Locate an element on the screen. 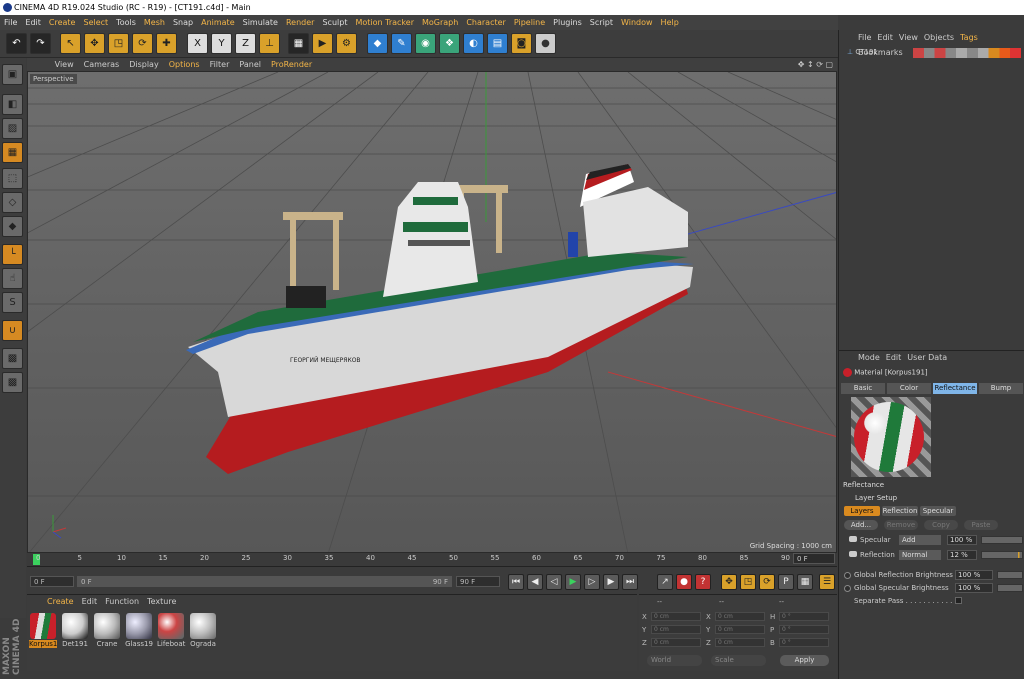 The image size is (1024, 679). frame-range-slider: 0 F 90 F is located at coordinates (264, 581).